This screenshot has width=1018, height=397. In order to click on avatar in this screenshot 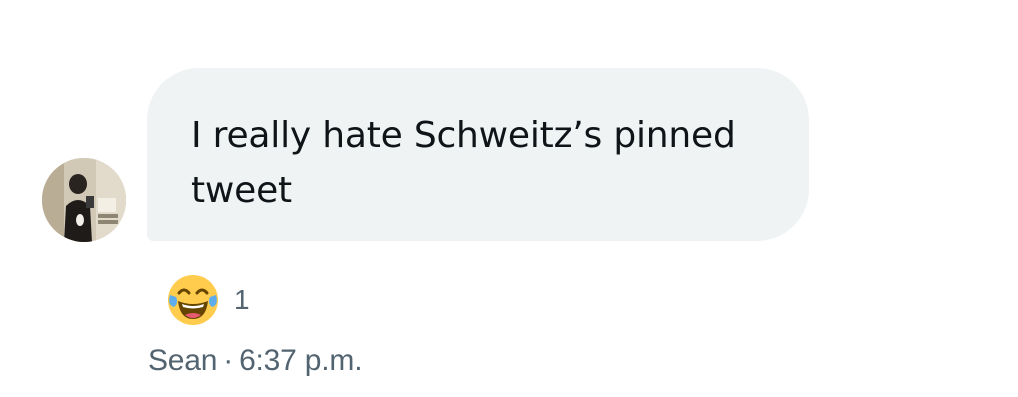, I will do `click(84, 200)`.